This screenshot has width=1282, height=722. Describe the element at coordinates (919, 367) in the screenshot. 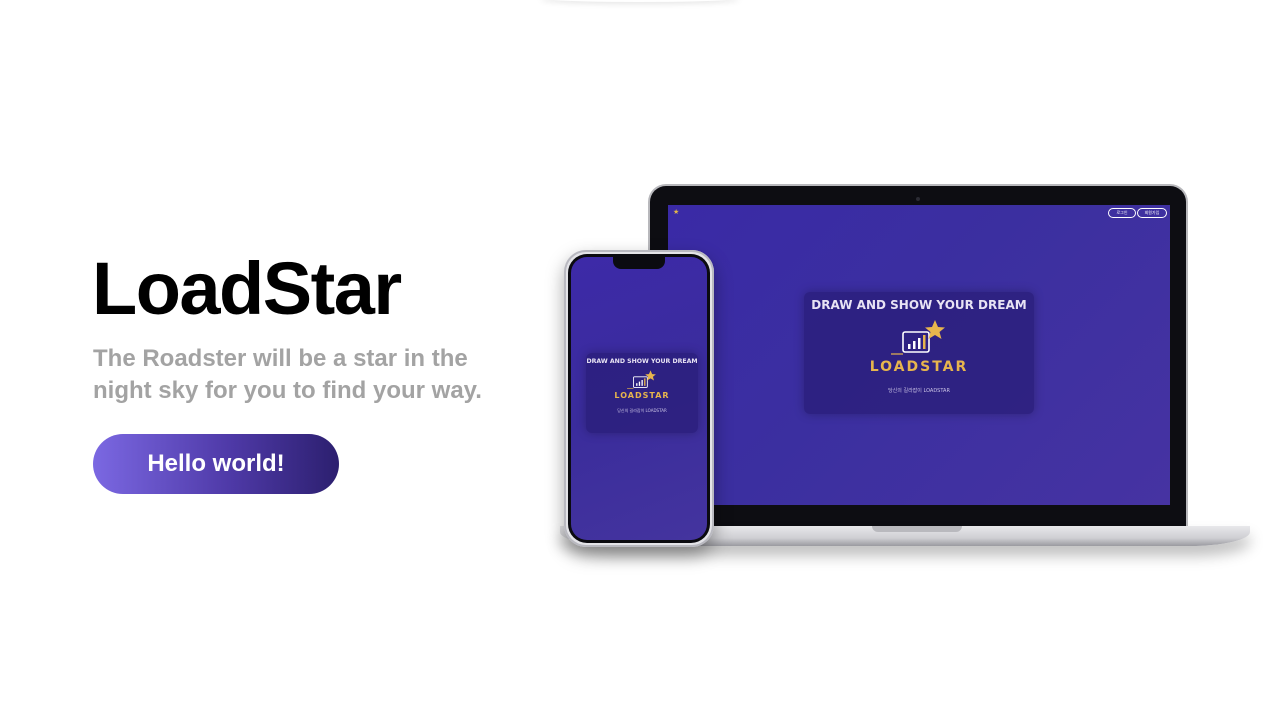

I see `laptop-brand-name: LOADSTAR` at that location.